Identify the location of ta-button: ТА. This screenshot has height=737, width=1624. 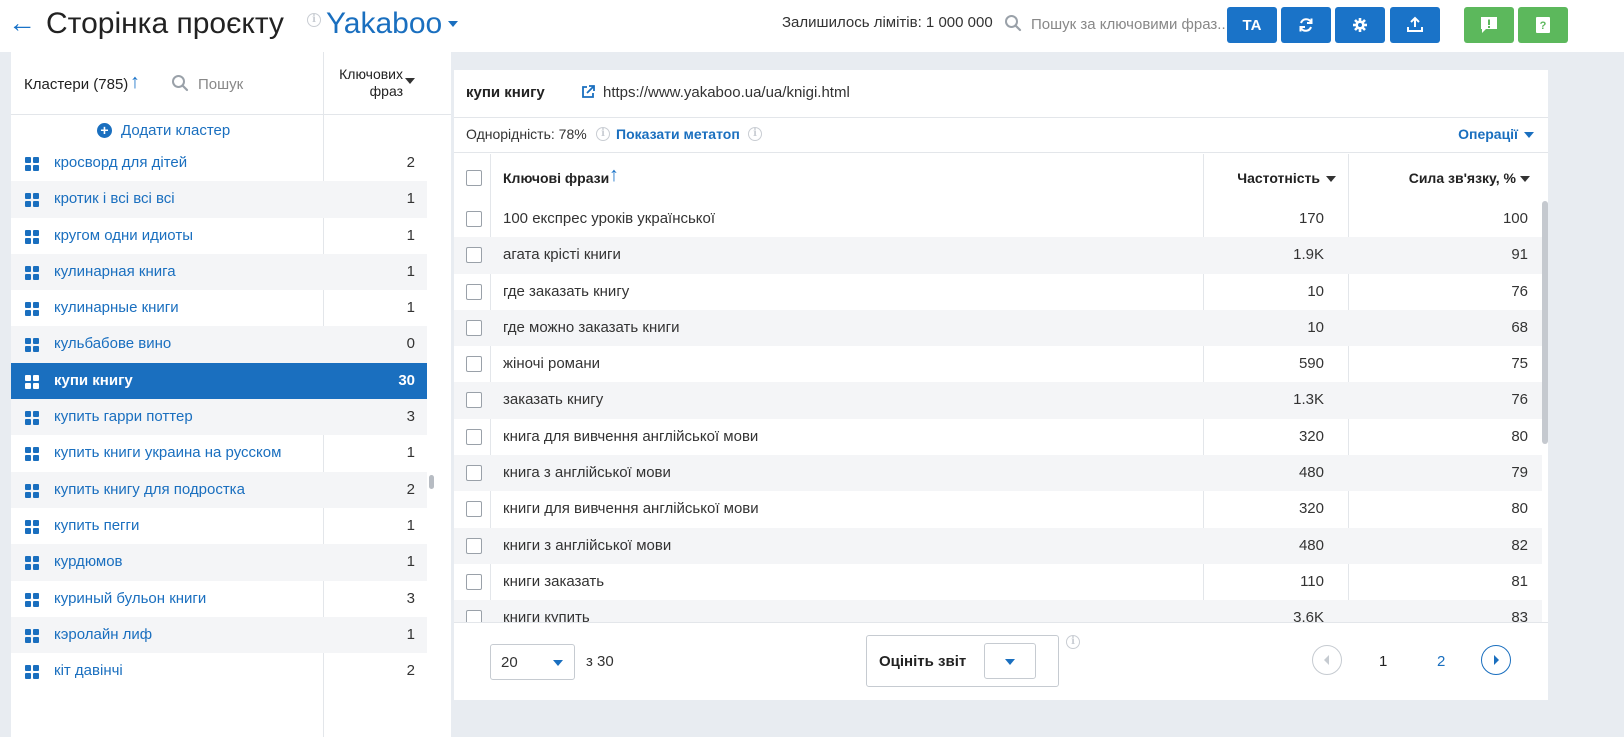
(1252, 25).